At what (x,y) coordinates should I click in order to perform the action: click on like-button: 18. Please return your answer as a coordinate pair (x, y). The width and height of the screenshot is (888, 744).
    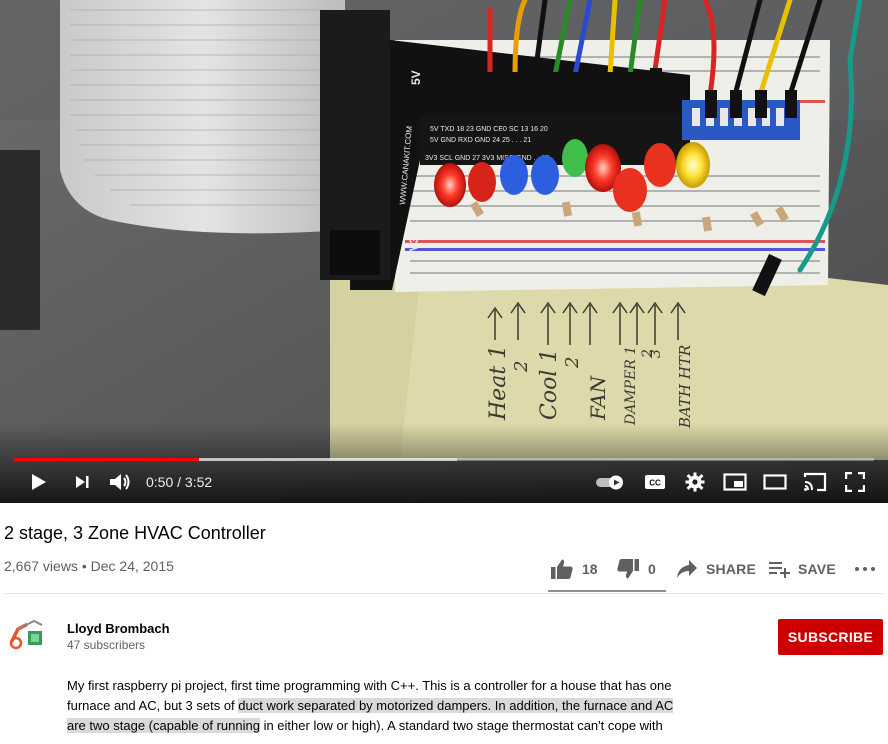
    Looking at the image, I should click on (574, 569).